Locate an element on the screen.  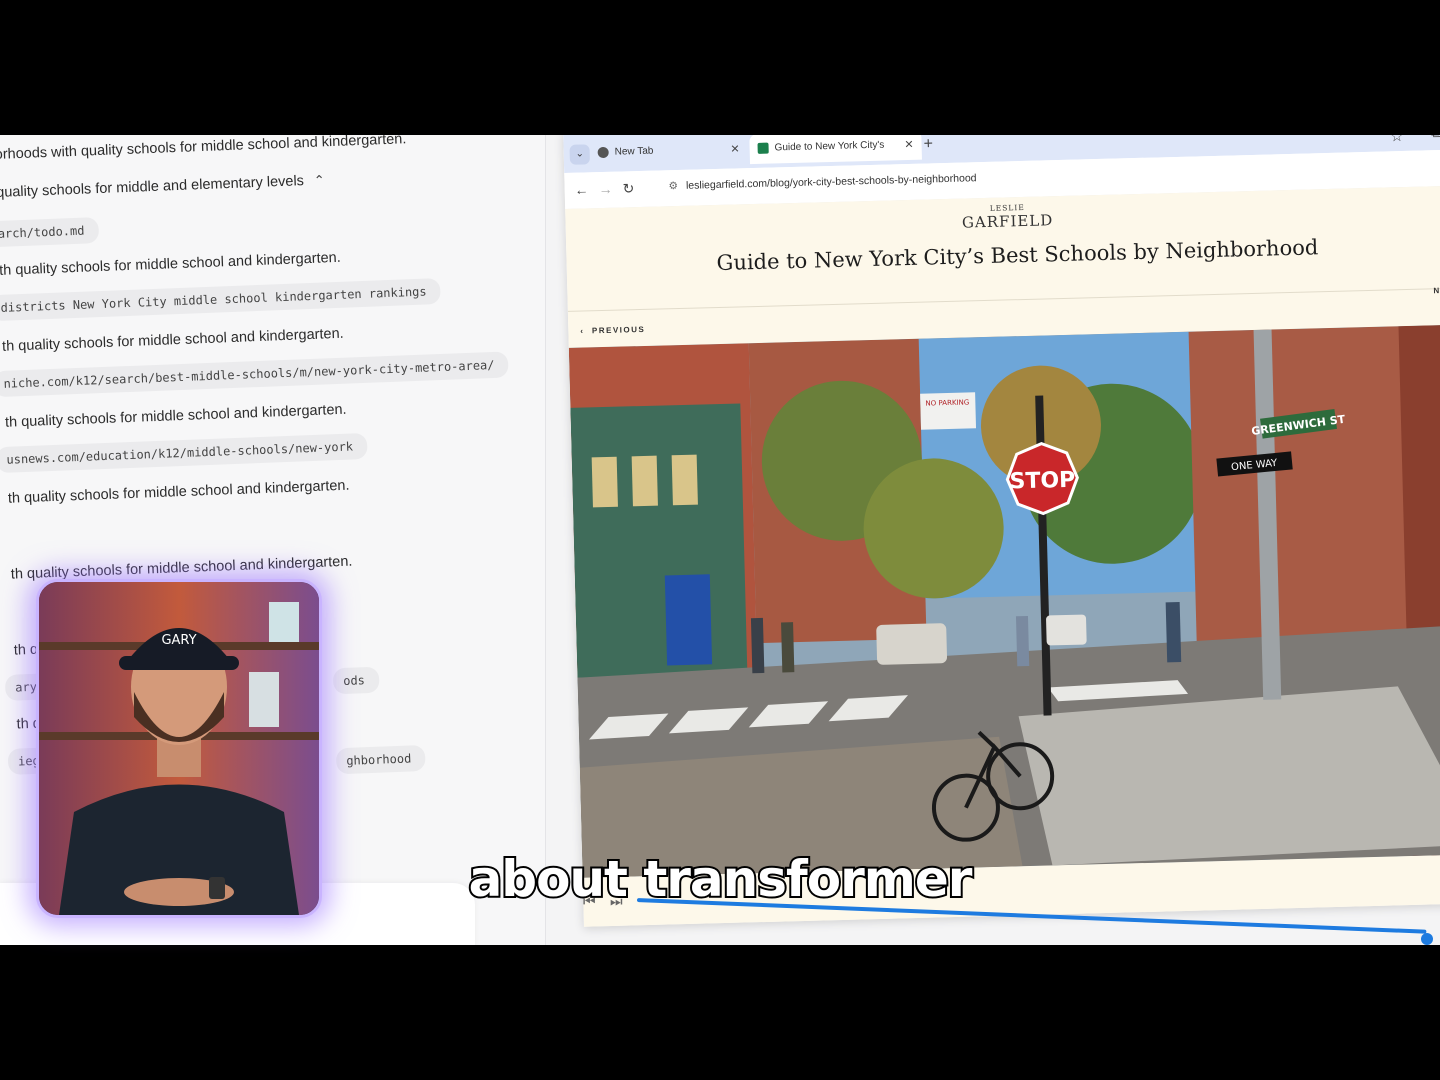
tab-guide-nyc: Guide to New York City's ✕ is located at coordinates (835, 150).